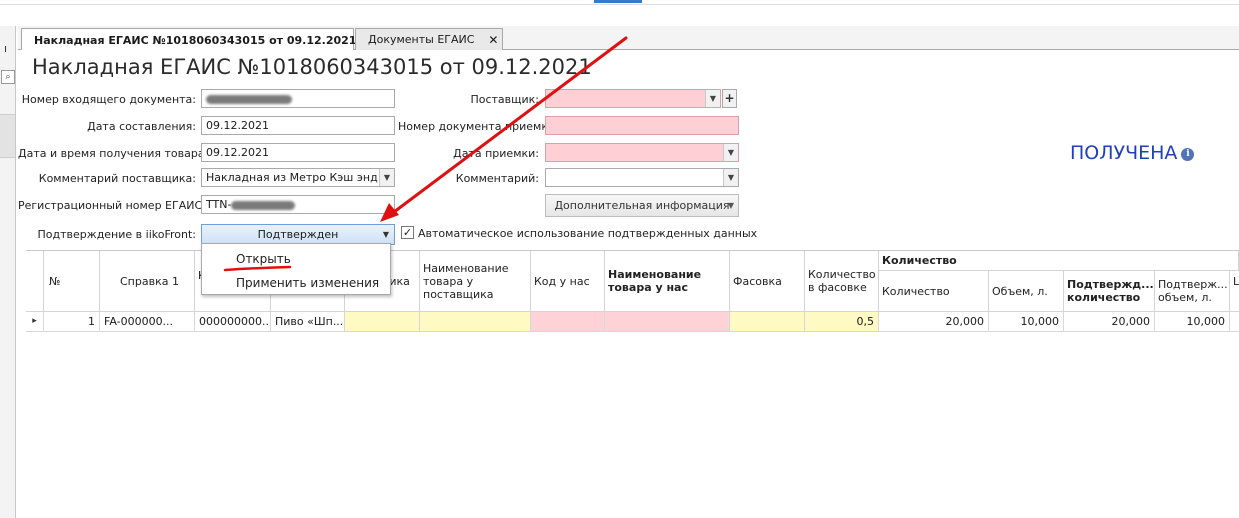 Image resolution: width=1239 pixels, height=518 pixels. Describe the element at coordinates (421, 39) in the screenshot. I see `tab-label: Документы ЕГАИС` at that location.